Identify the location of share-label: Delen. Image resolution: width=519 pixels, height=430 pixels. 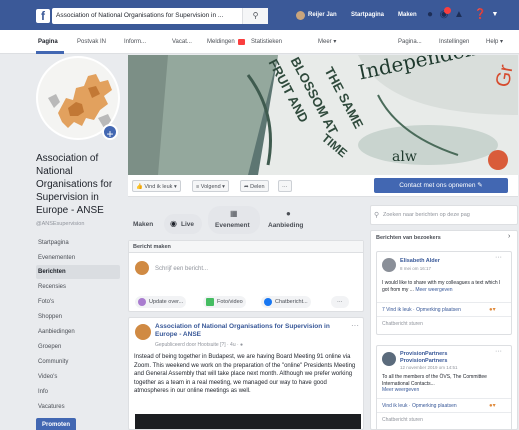
(257, 187).